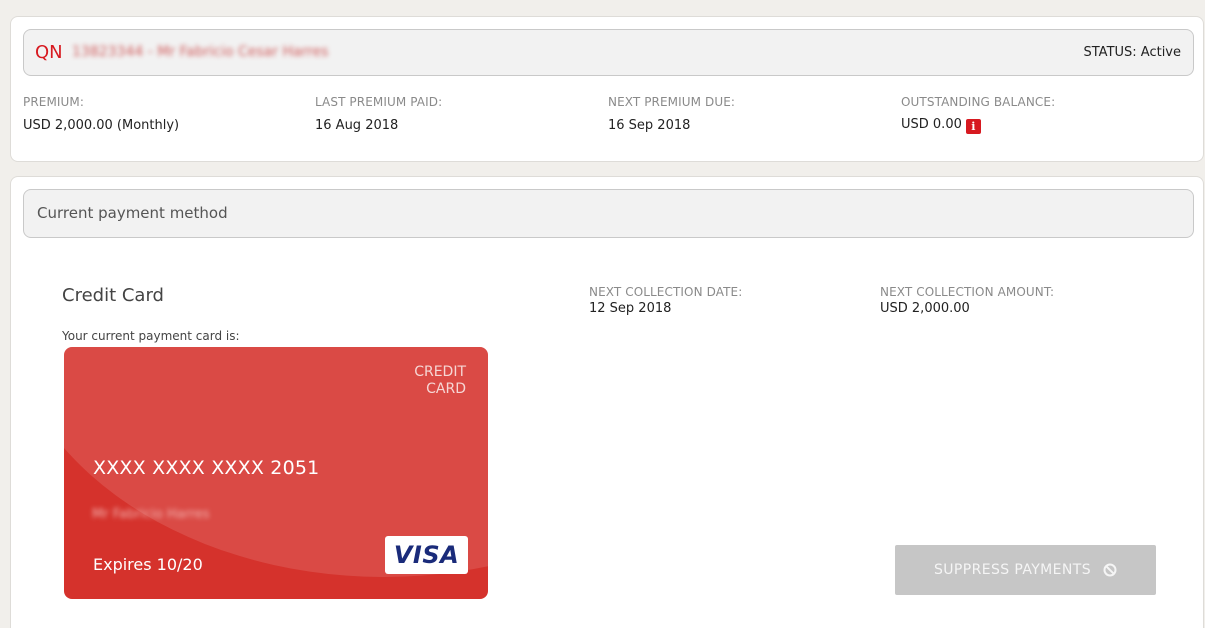 The width and height of the screenshot is (1205, 628). I want to click on card-type-line2: CARD, so click(446, 389).